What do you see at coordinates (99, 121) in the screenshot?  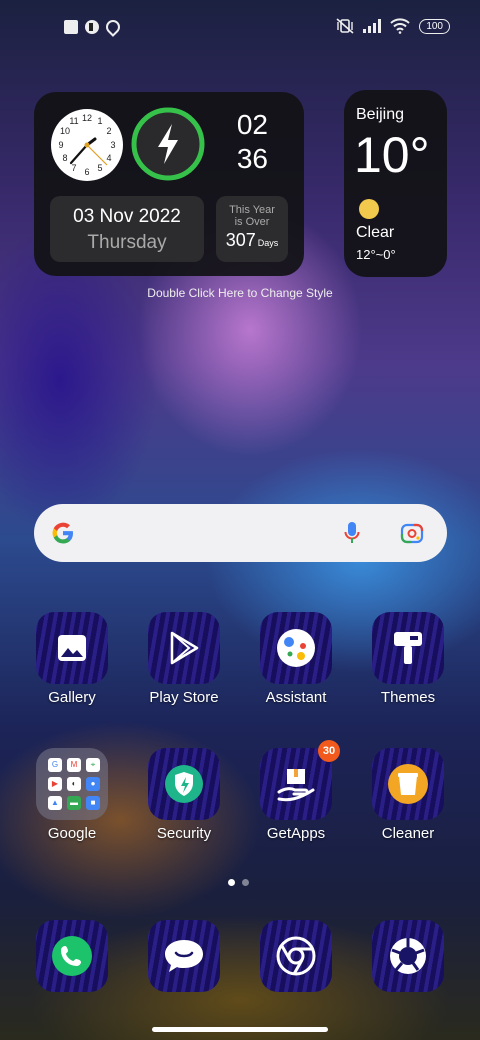 I see `svg-text: 1` at bounding box center [99, 121].